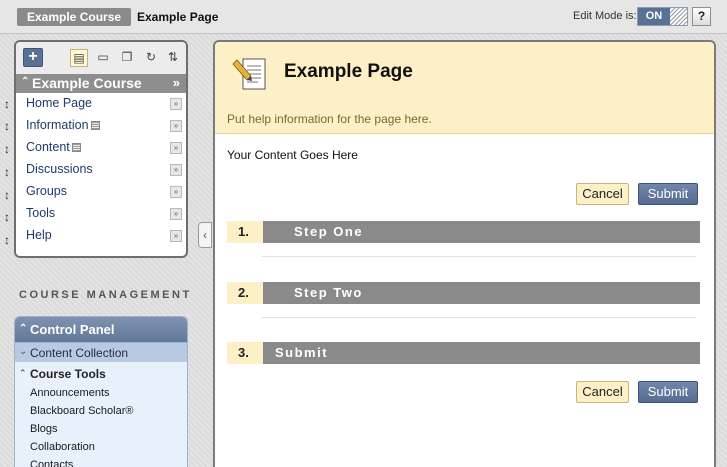  I want to click on new-window-icon: ❐, so click(127, 58).